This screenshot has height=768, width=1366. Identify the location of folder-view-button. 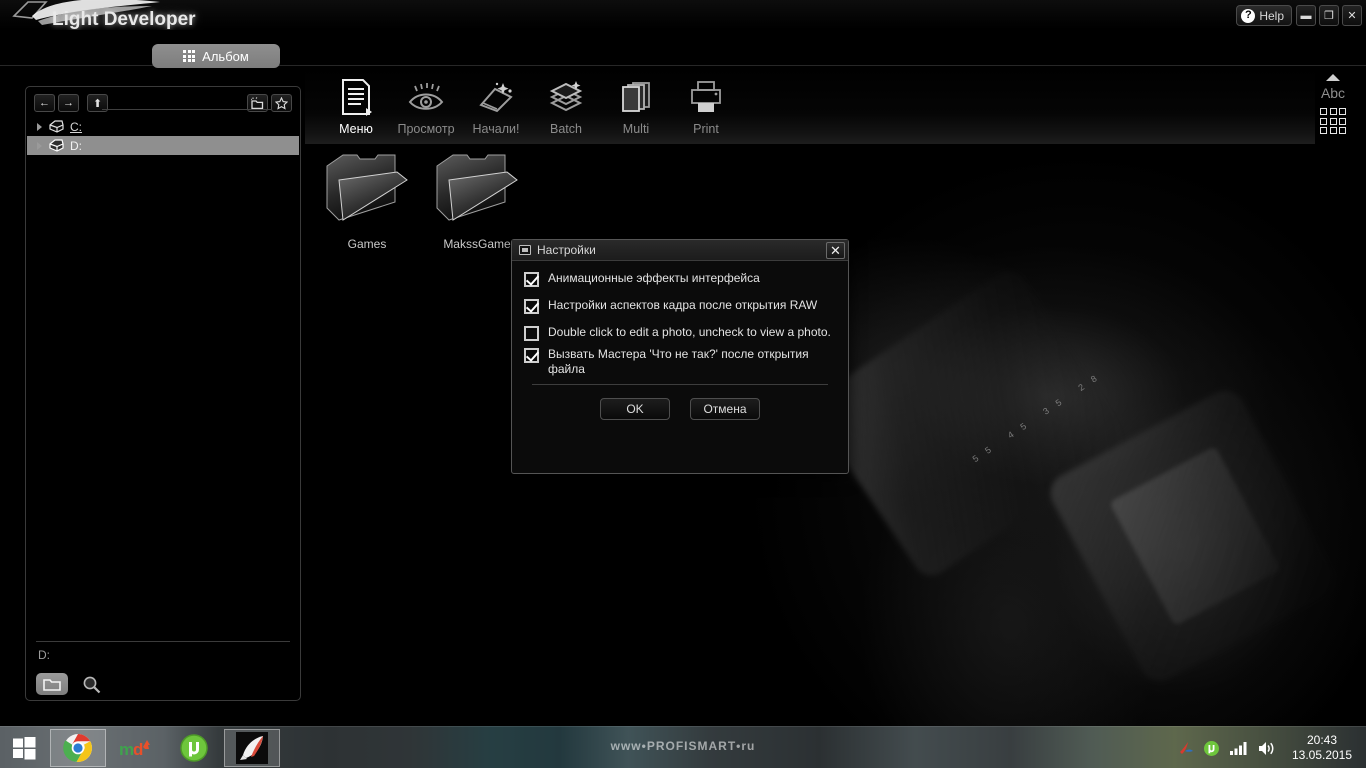
(52, 684).